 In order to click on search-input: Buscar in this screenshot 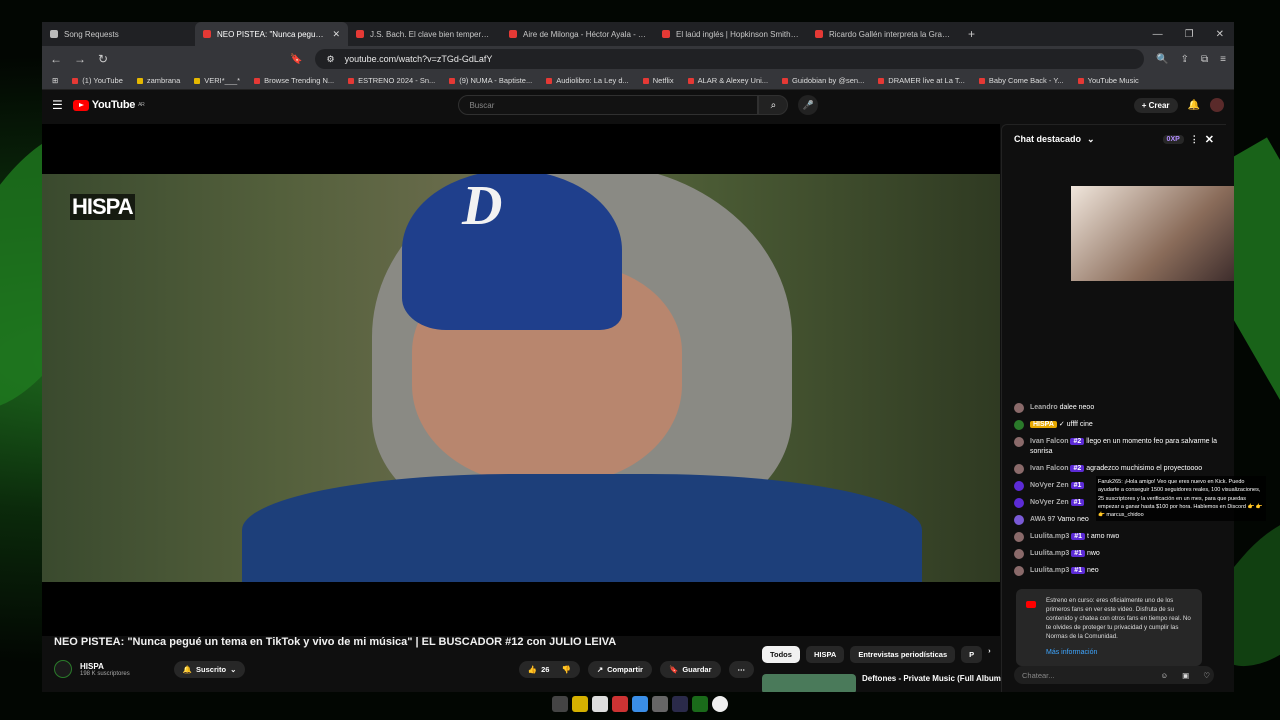, I will do `click(608, 105)`.